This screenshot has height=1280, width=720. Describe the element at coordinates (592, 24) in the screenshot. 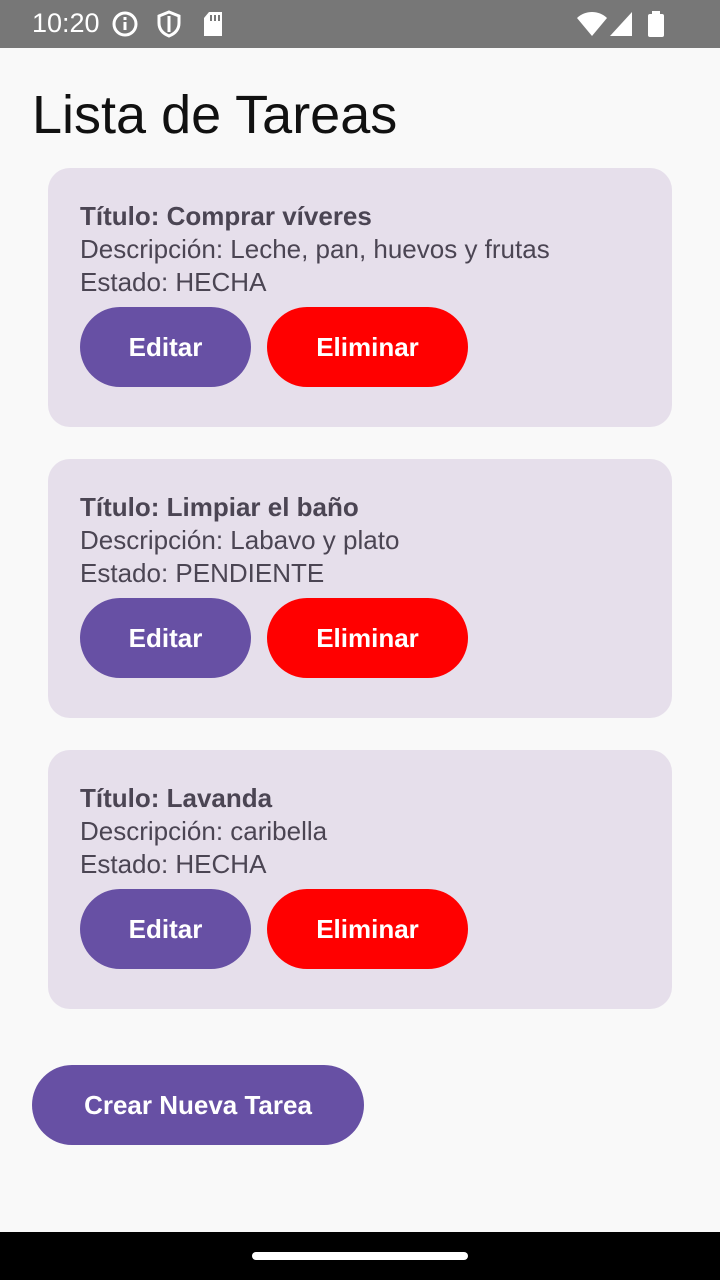

I see `wifi-icon` at that location.